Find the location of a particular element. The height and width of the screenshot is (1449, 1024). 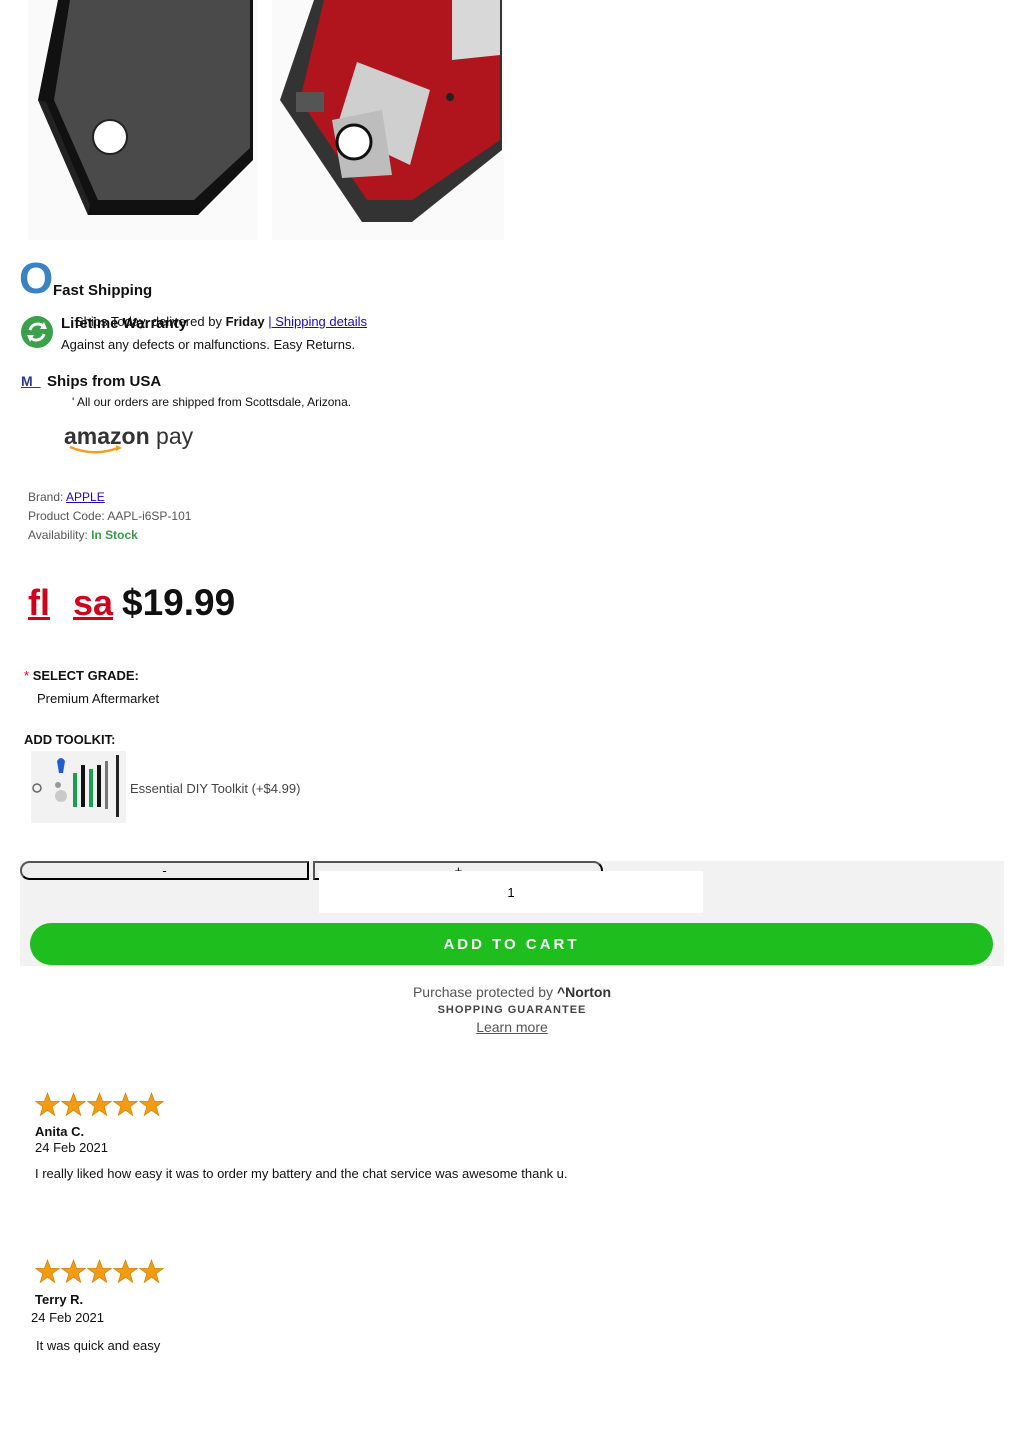

availability-value: In Stock is located at coordinates (114, 535).